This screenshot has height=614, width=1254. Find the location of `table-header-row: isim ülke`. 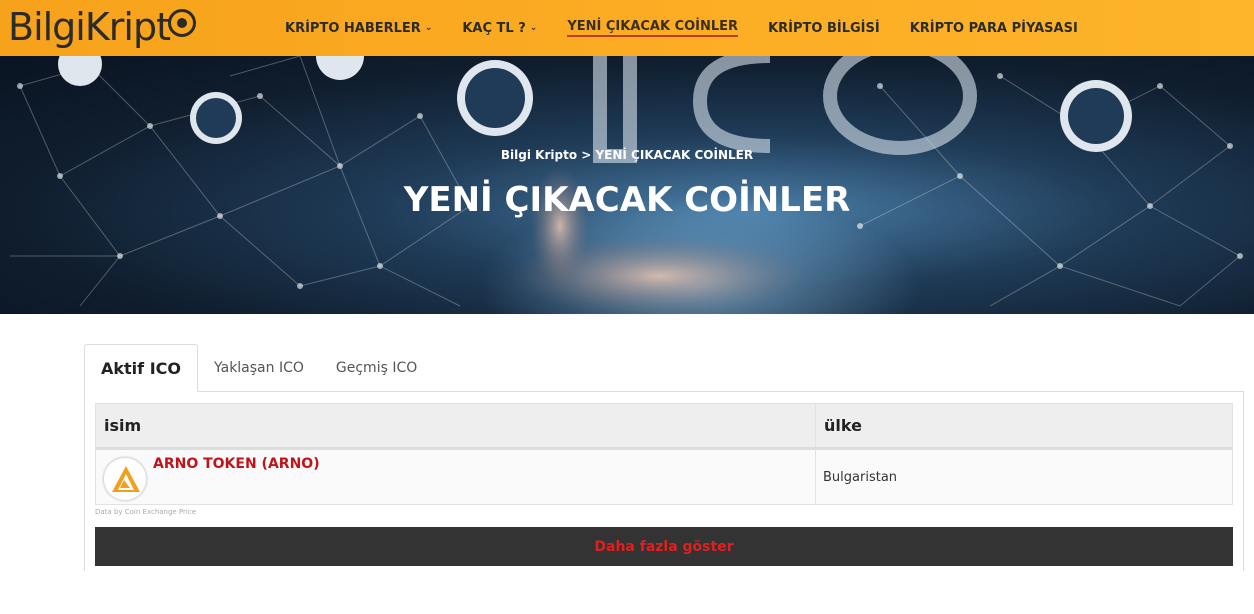

table-header-row: isim ülke is located at coordinates (664, 426).